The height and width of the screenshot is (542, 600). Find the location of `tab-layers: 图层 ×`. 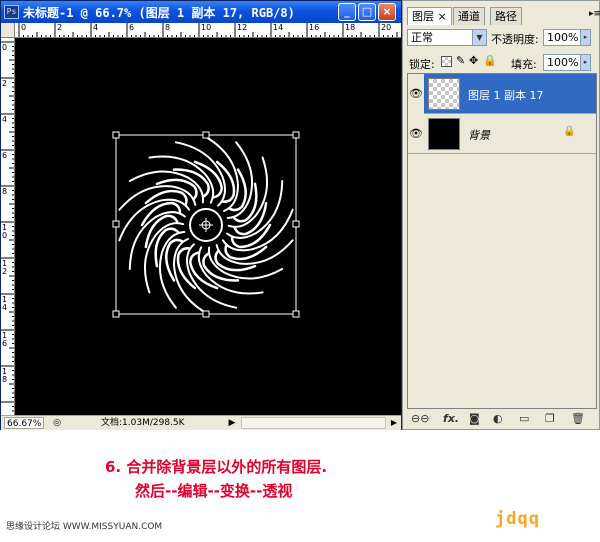

tab-layers: 图层 × is located at coordinates (429, 16).